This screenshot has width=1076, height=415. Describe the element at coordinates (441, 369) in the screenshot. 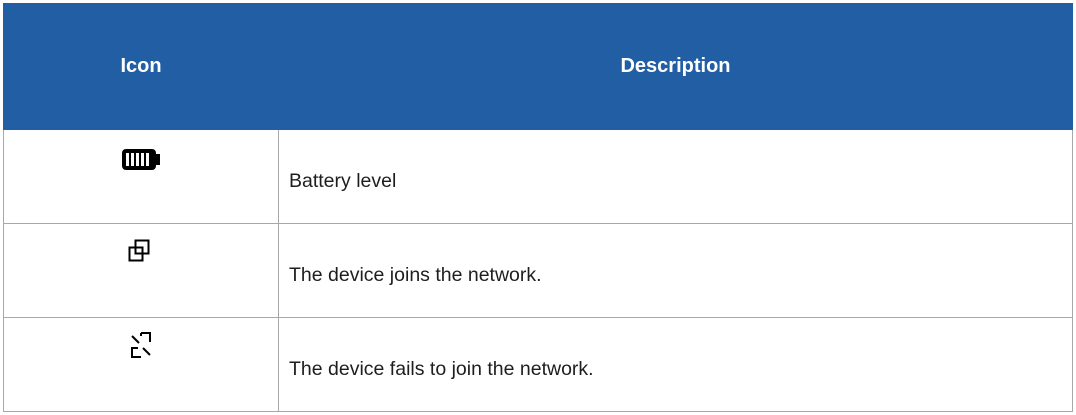

I see `description-text: The device fails to join the network.` at that location.